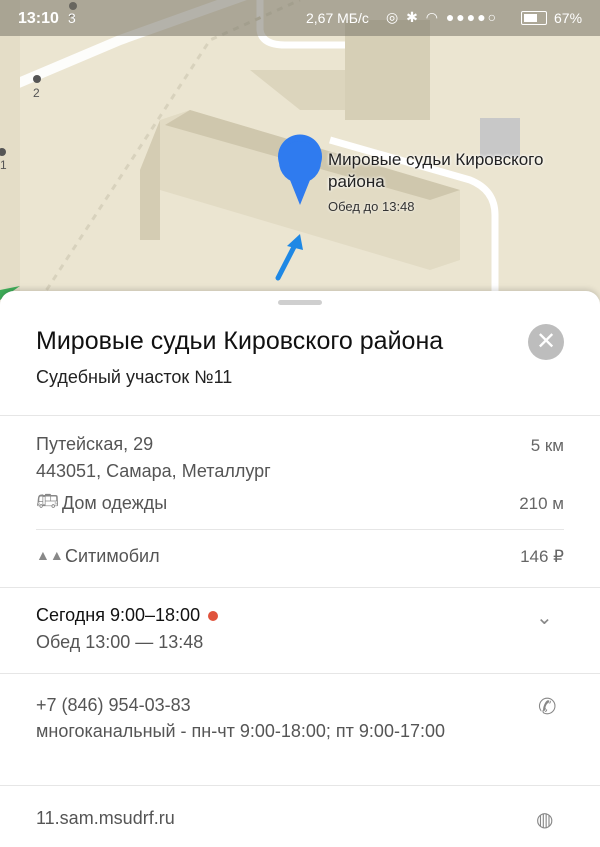 This screenshot has height=847, width=600. I want to click on battery-percent: 67%, so click(568, 18).